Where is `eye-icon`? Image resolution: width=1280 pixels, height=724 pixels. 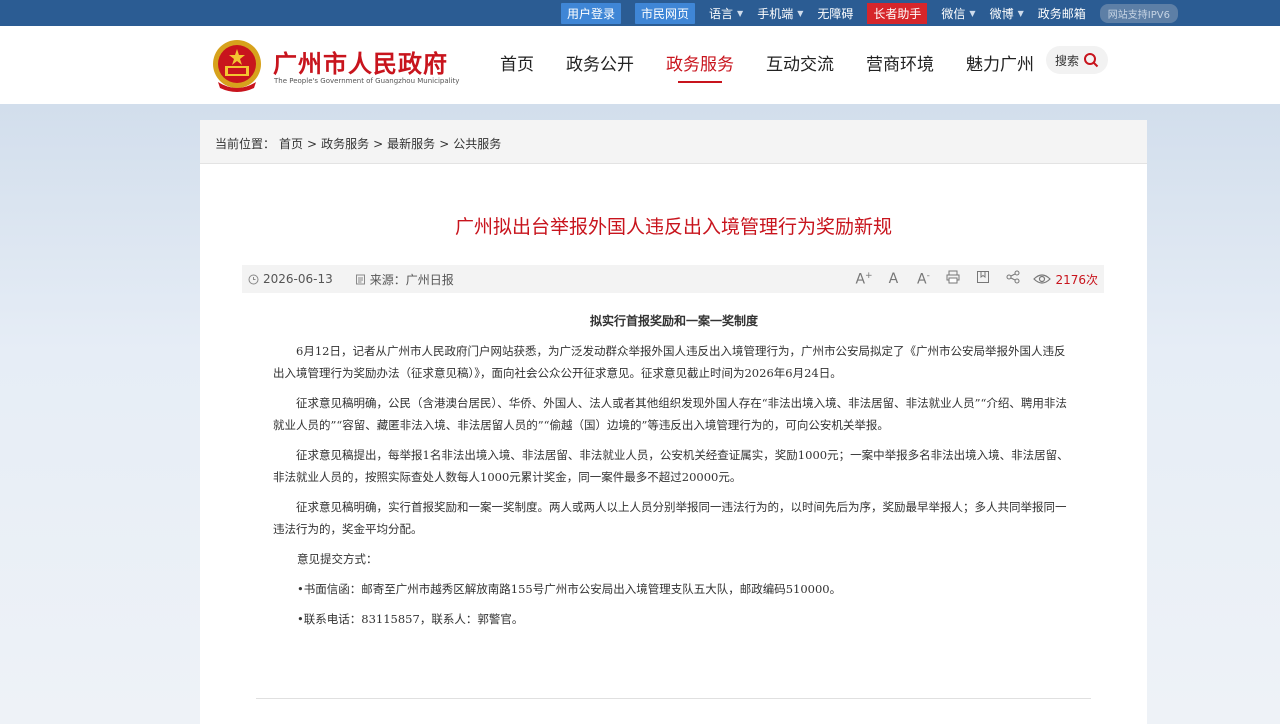 eye-icon is located at coordinates (1042, 279).